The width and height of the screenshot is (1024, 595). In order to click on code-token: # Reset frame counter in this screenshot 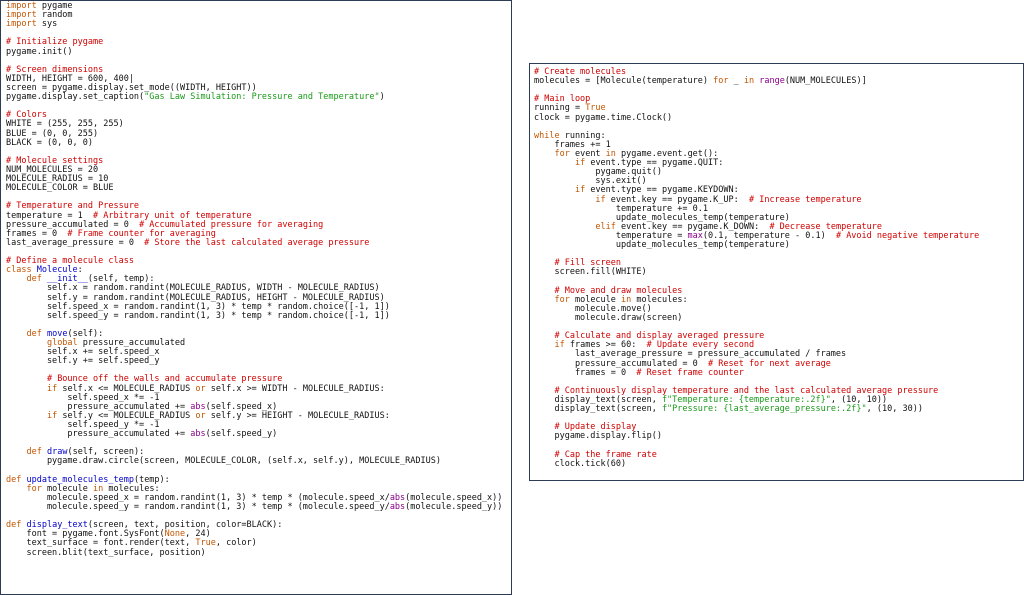, I will do `click(690, 372)`.